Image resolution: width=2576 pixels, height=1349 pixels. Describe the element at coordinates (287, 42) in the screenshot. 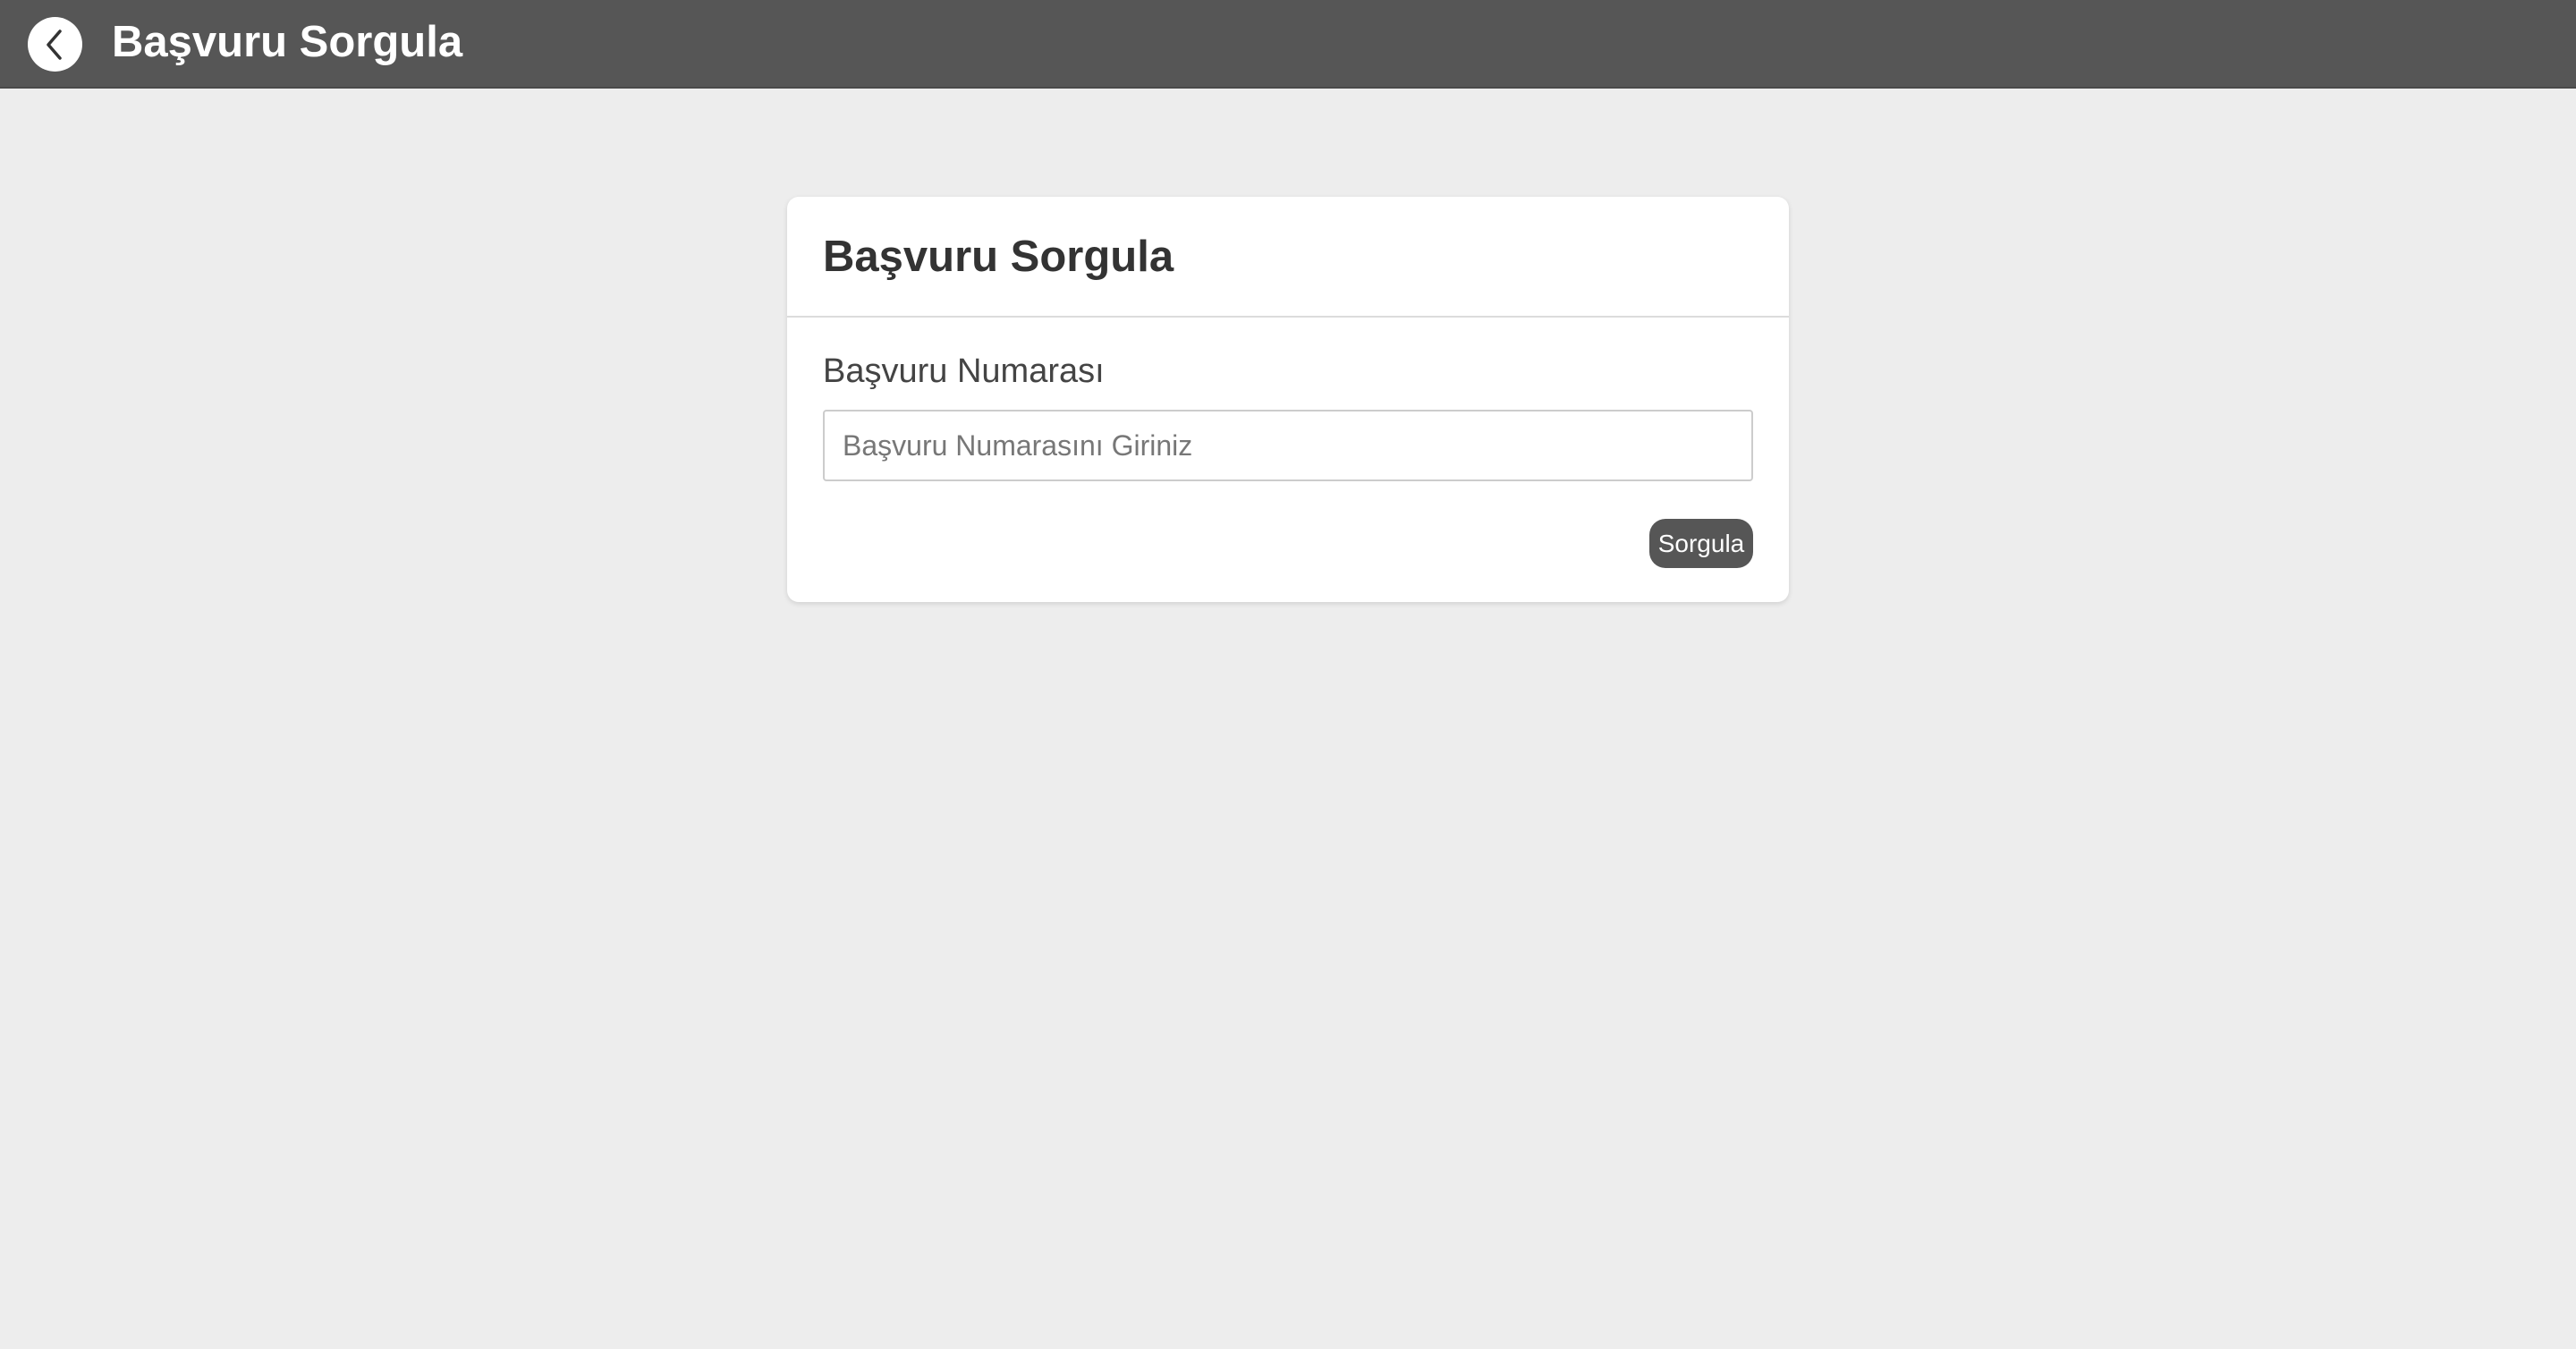

I see `page-title: Başvuru Sorgula` at that location.